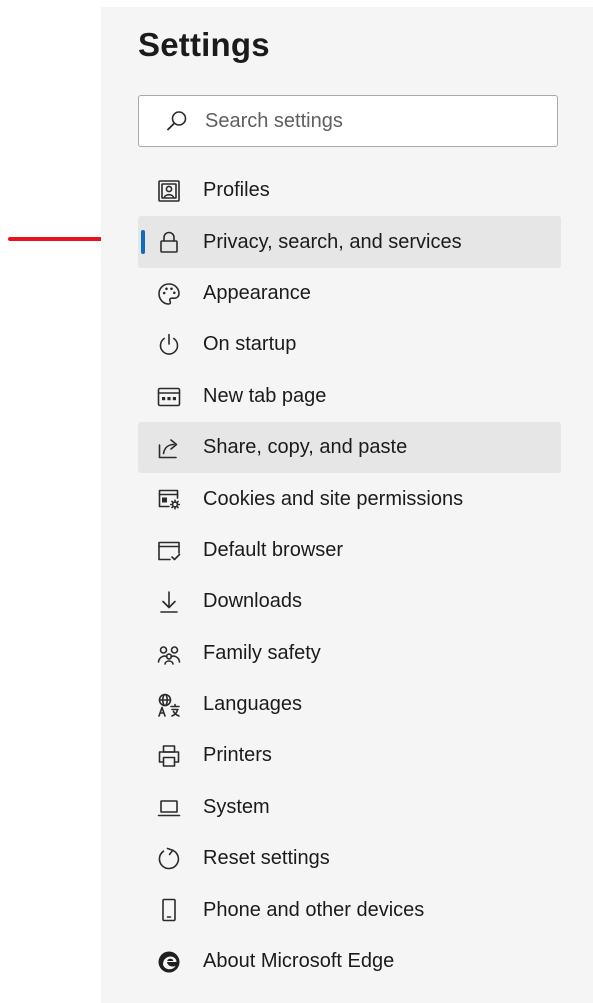 The height and width of the screenshot is (1003, 593). Describe the element at coordinates (349, 293) in the screenshot. I see `sidebar-item-appearance: Appearance` at that location.